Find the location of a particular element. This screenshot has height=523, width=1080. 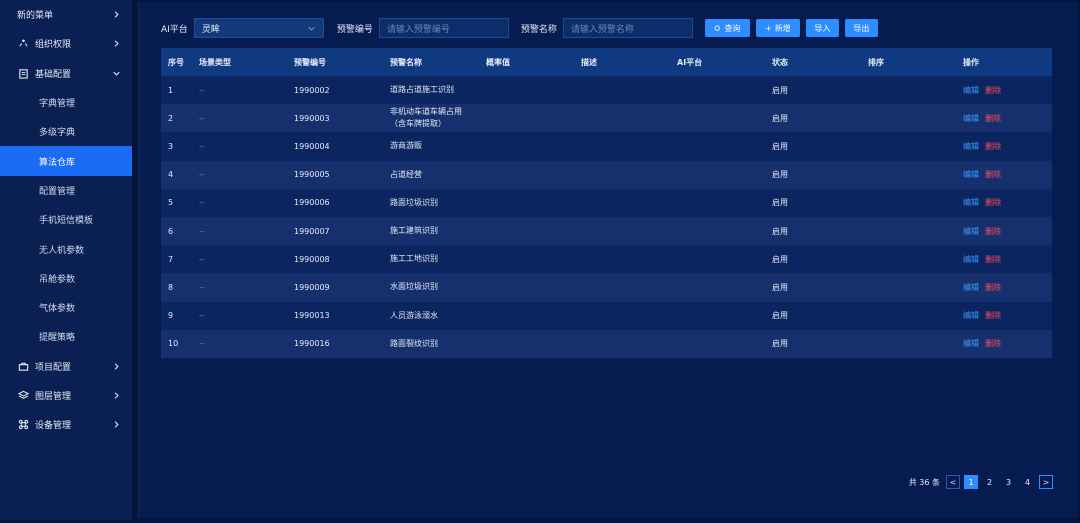

export-button: 导出 is located at coordinates (861, 28).